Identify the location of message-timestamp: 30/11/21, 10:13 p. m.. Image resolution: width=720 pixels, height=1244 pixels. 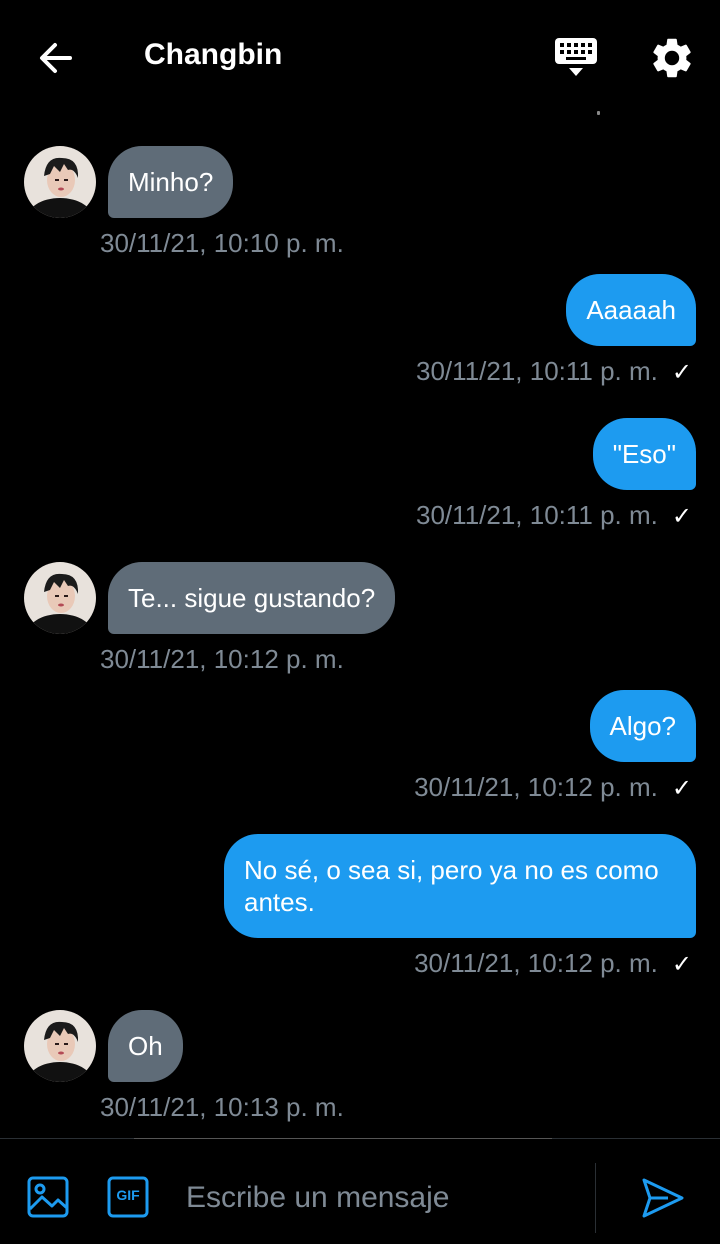
(222, 1107).